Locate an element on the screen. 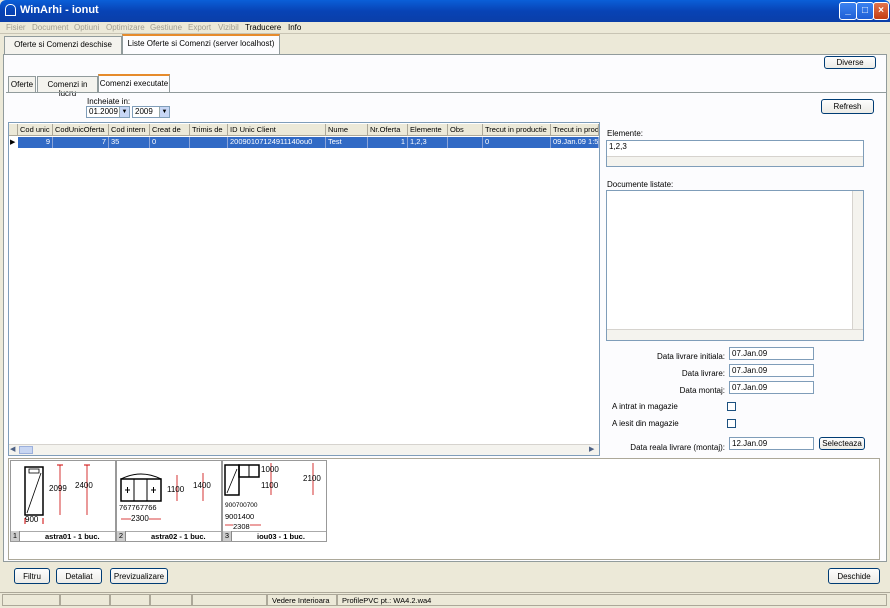 This screenshot has height=608, width=890. table-cell: 7 is located at coordinates (81, 142).